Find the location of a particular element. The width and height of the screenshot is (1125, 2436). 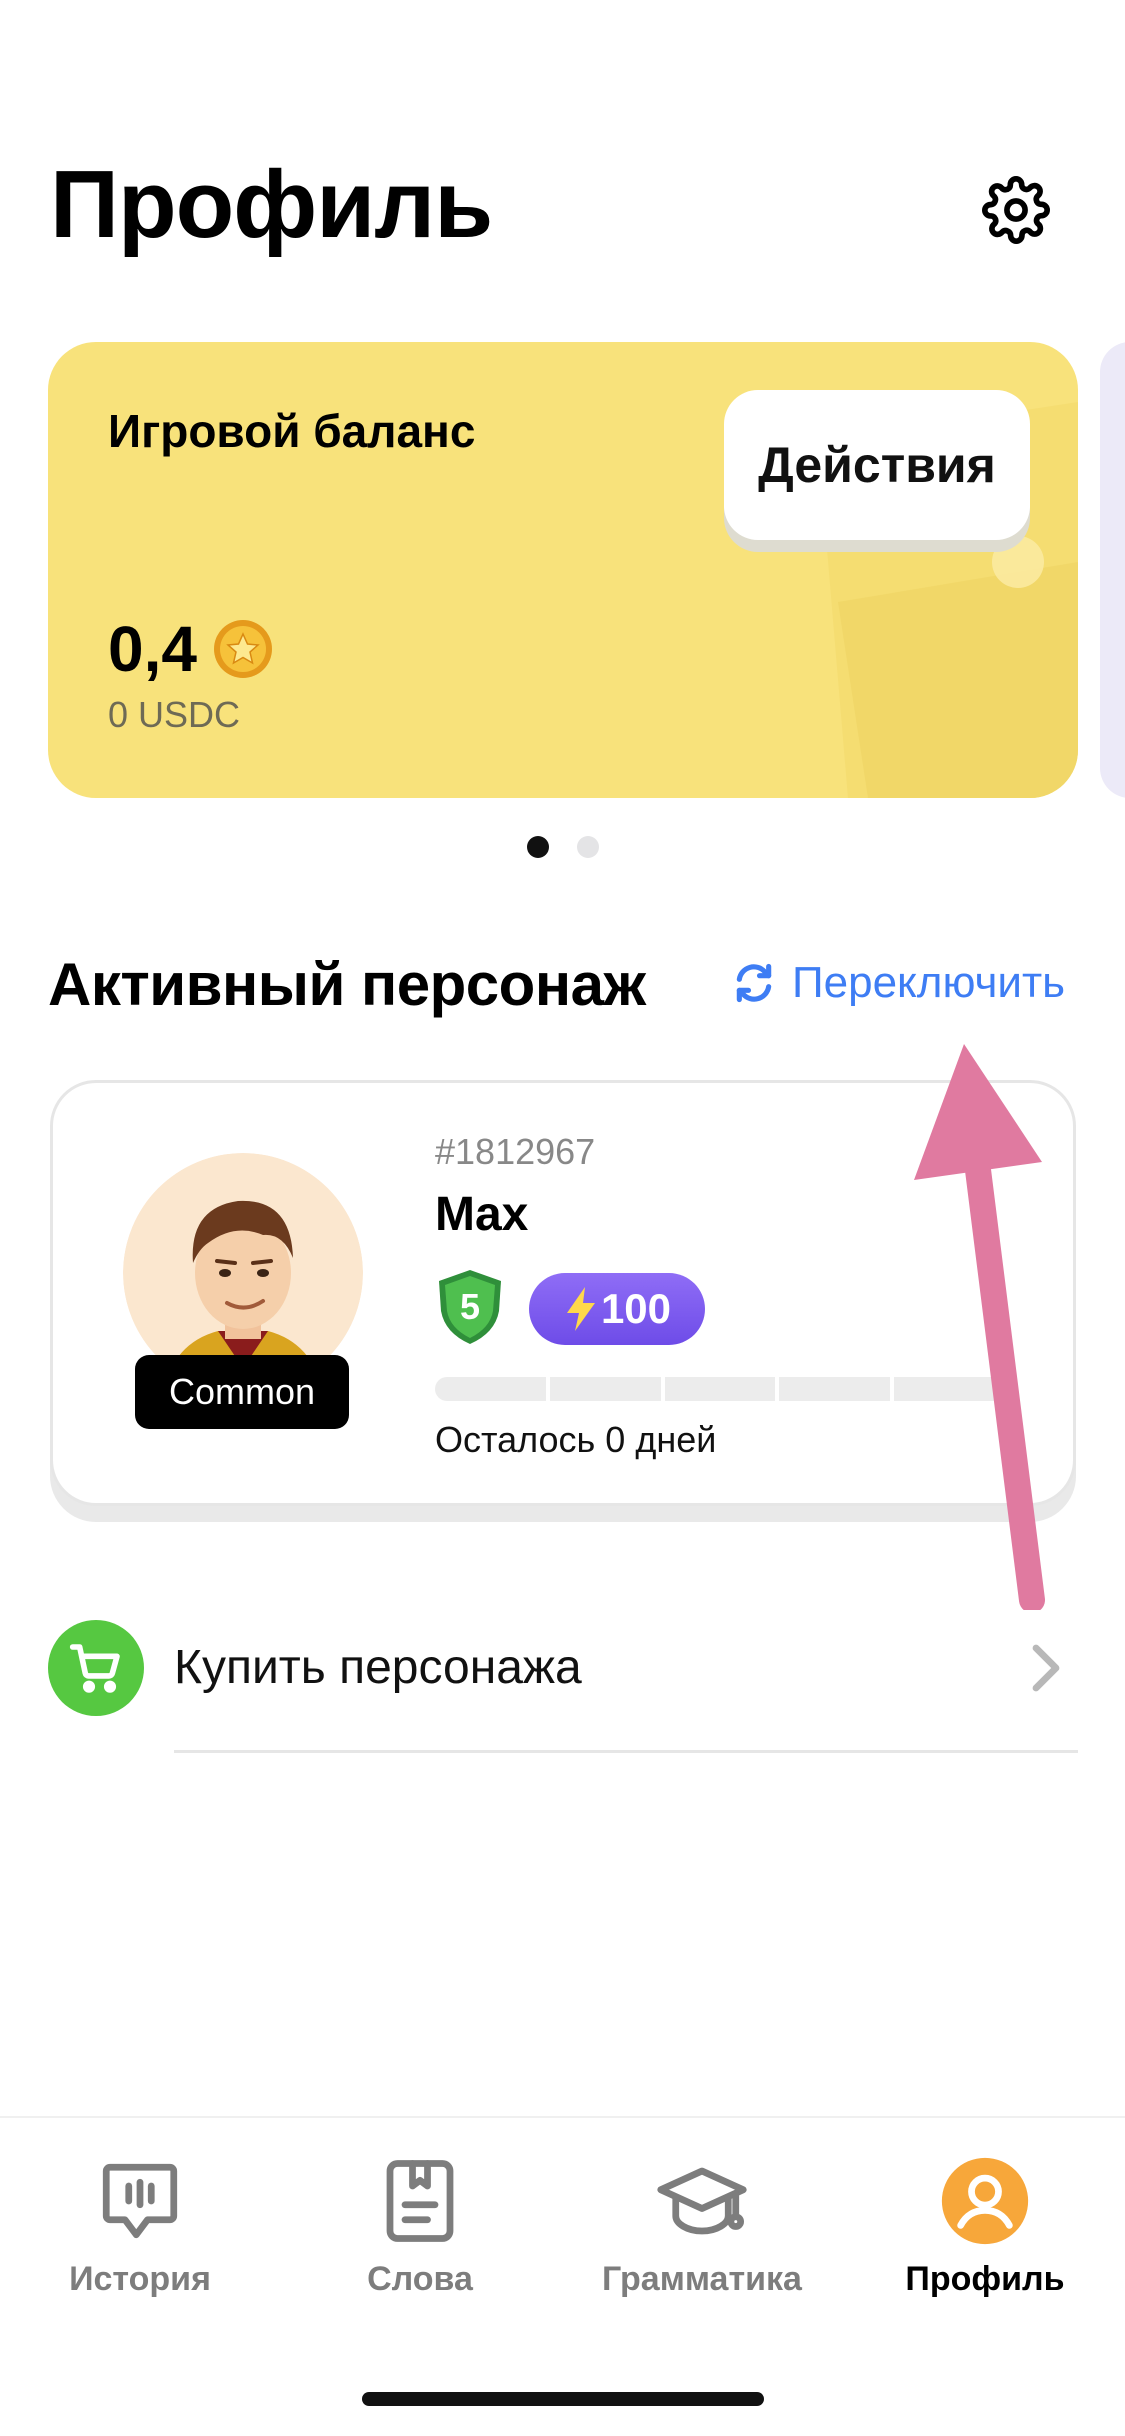

tab-bar: История Слова Грамматика Профиль is located at coordinates (562, 2276).